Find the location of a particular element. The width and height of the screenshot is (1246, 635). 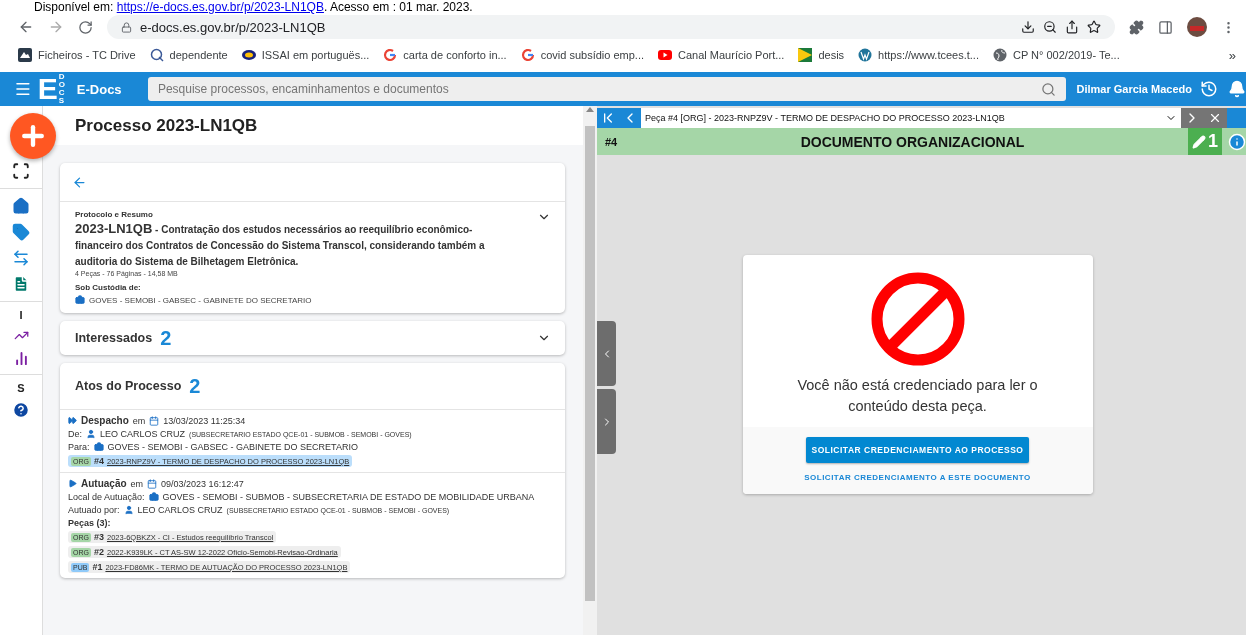

next-button is located at coordinates (1192, 118).